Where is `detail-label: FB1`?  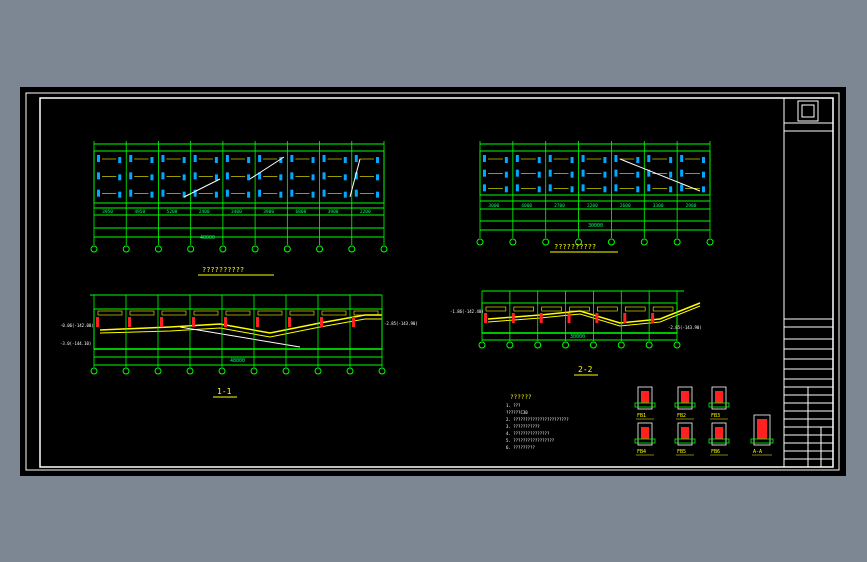
detail-label: FB1 is located at coordinates (641, 416).